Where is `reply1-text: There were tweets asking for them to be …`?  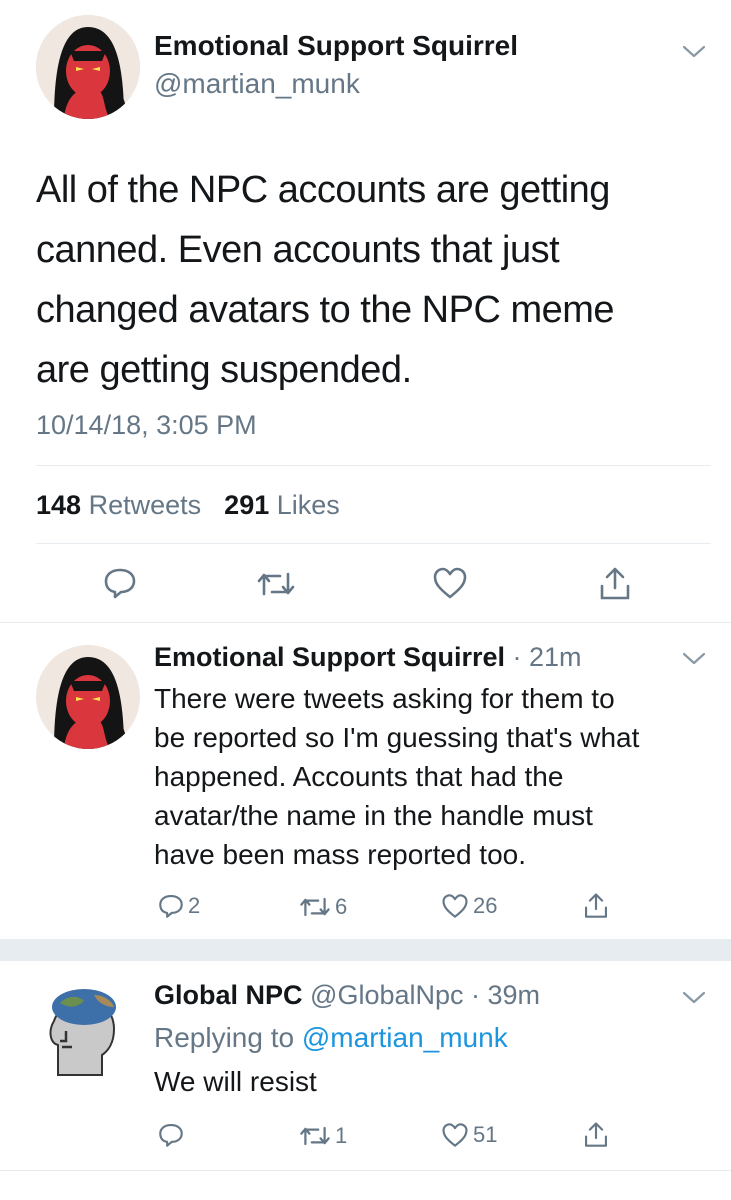 reply1-text: There were tweets asking for them to be … is located at coordinates (396, 776).